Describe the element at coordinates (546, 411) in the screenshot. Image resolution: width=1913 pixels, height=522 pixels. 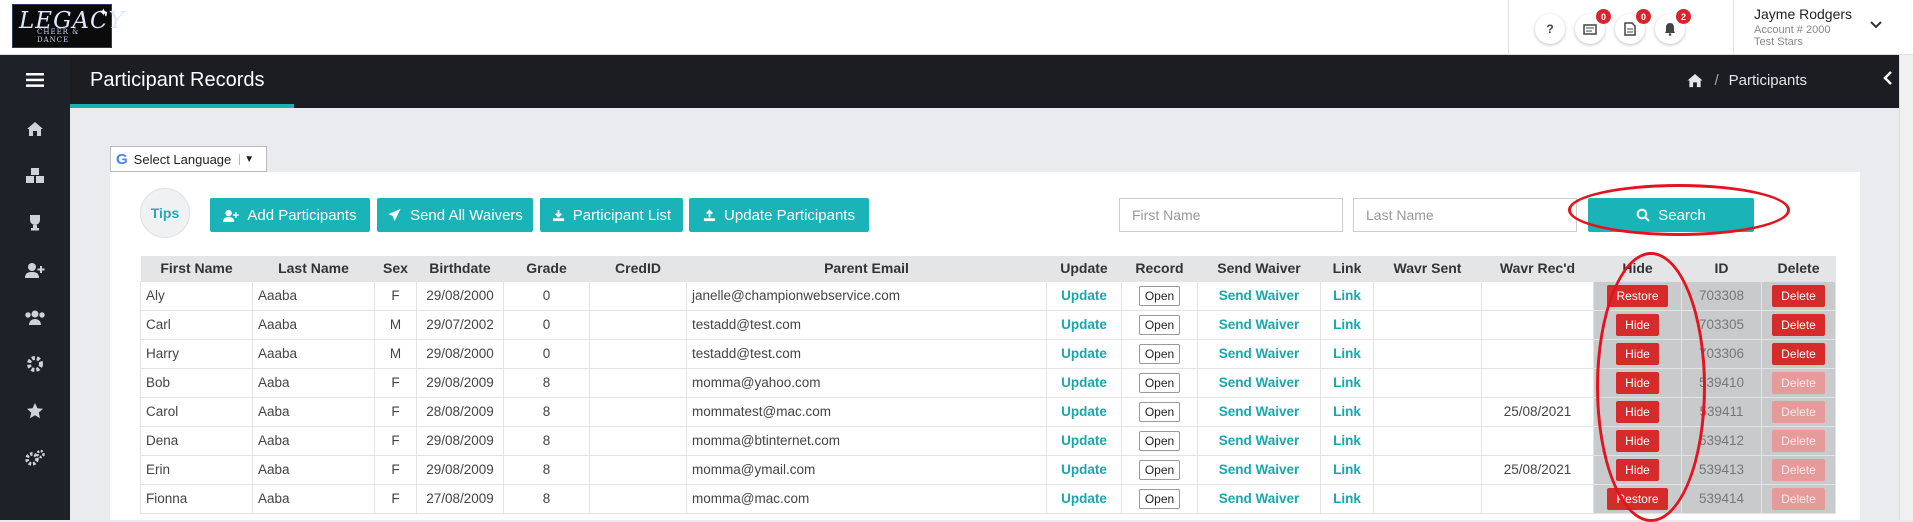
I see `cell-grade: 8` at that location.